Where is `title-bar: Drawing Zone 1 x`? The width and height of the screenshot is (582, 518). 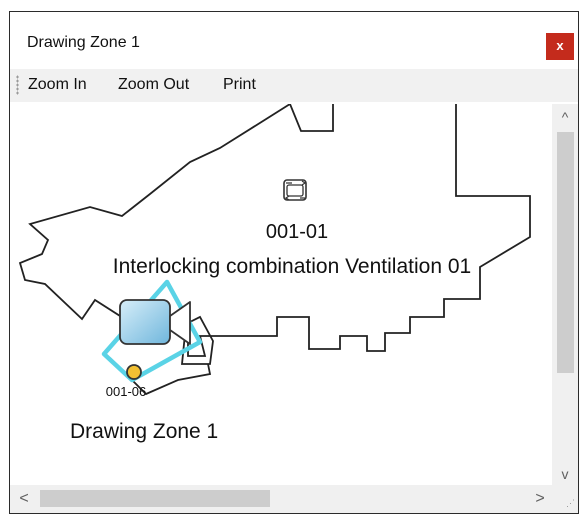
title-bar: Drawing Zone 1 x is located at coordinates (294, 40).